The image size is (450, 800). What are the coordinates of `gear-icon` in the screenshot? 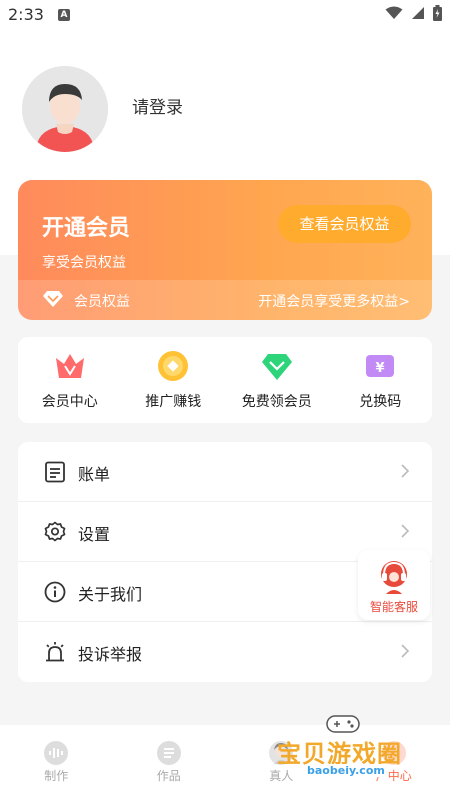 It's located at (55, 531).